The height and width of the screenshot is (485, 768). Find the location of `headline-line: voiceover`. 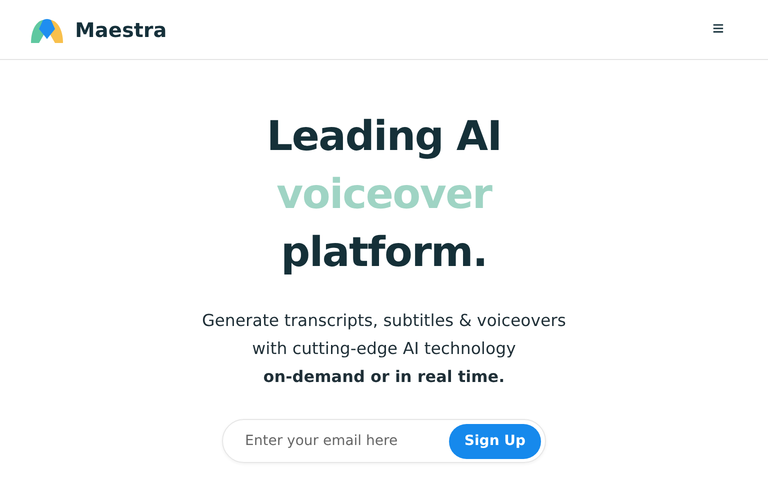

headline-line: voiceover is located at coordinates (385, 194).